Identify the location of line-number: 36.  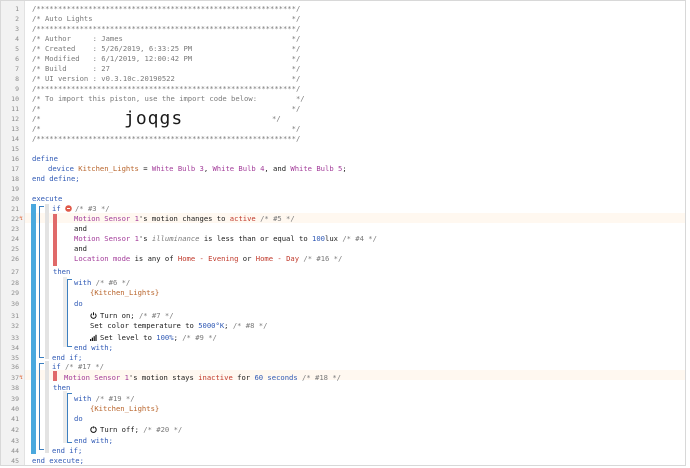
(15, 367).